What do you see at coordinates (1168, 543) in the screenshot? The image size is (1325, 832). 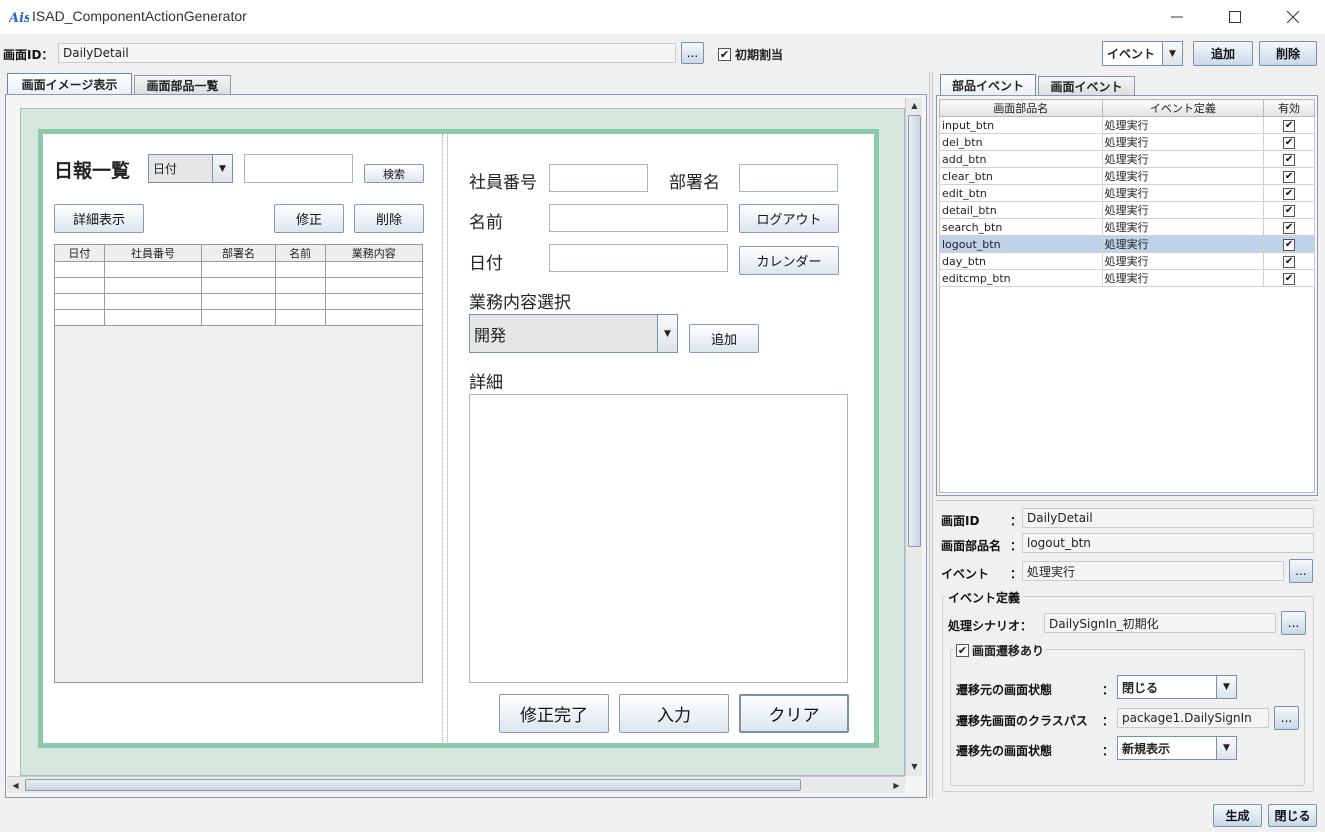 I see `detail-component-field: logout_btn` at bounding box center [1168, 543].